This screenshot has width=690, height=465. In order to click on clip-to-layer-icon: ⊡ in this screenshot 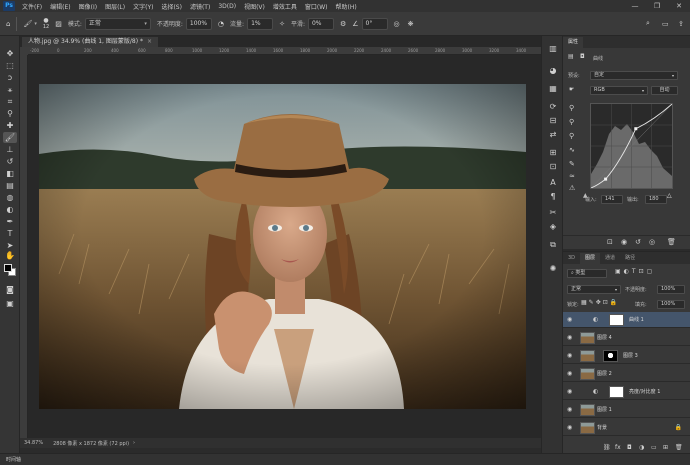, I will do `click(610, 242)`.